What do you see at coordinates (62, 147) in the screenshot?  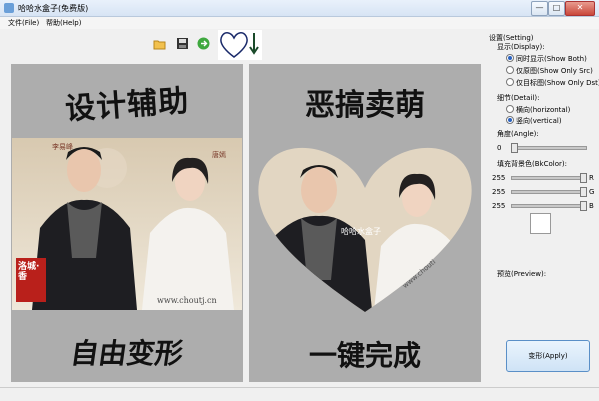 I see `source-name-left: 李易峰` at bounding box center [62, 147].